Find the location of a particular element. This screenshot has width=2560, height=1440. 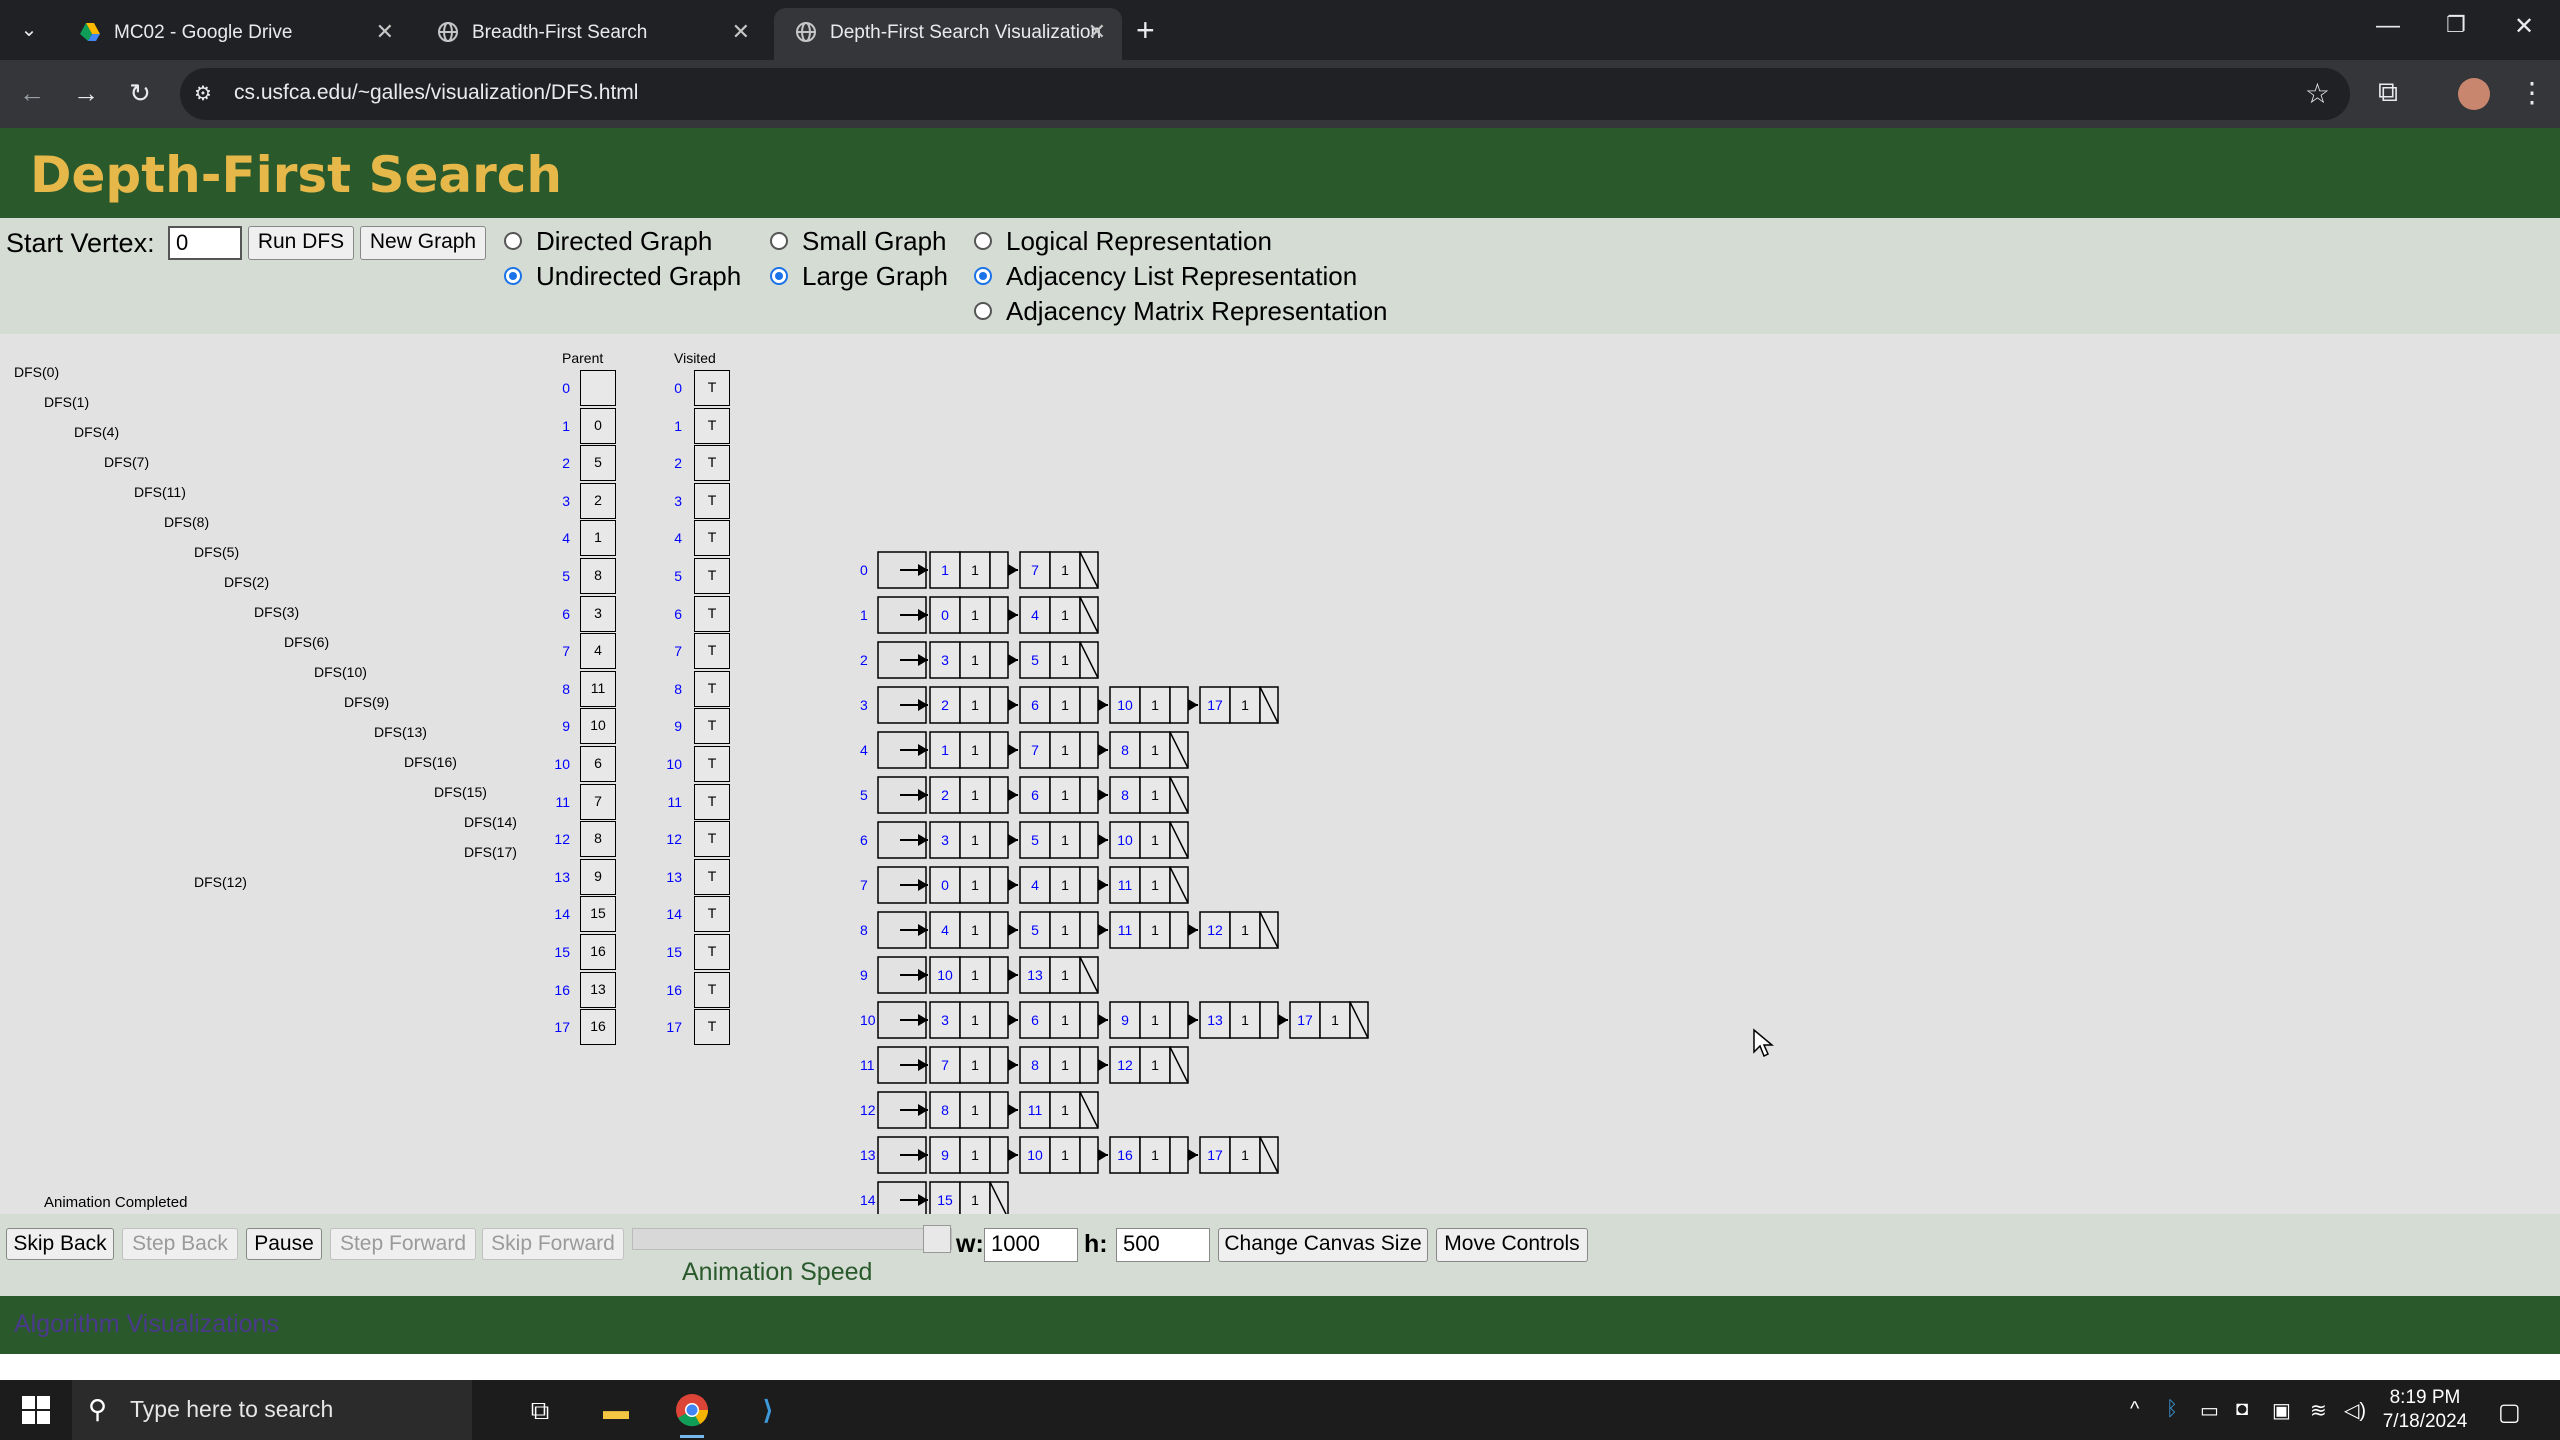

canvas-height-input: 500 is located at coordinates (1163, 1245).